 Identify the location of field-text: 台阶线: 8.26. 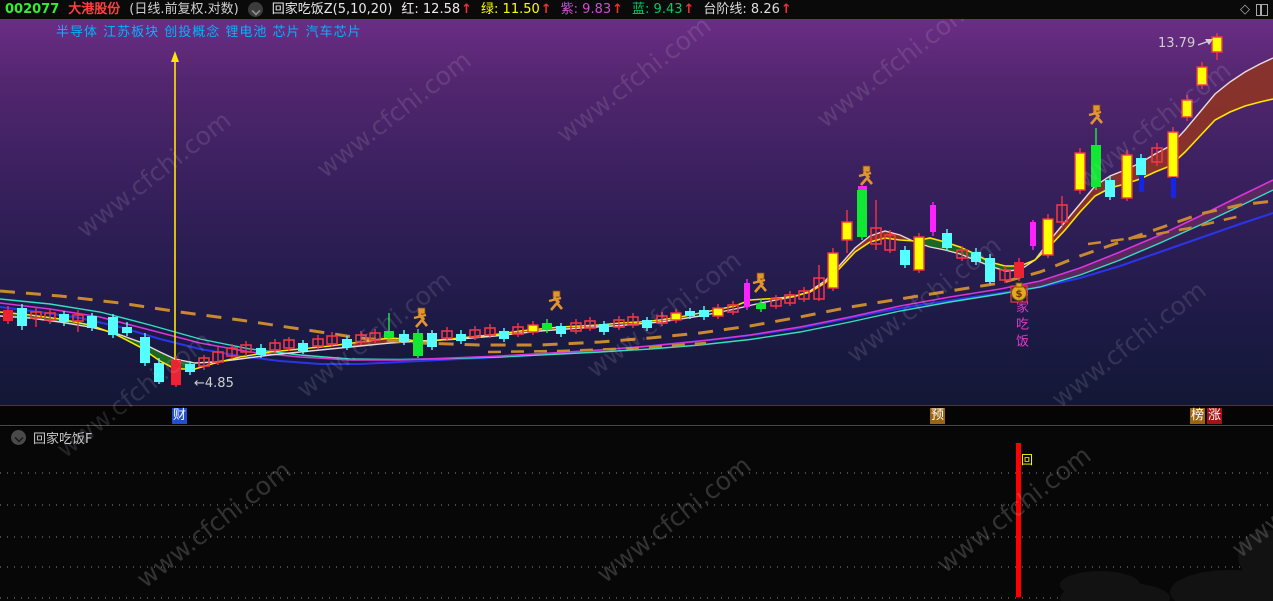
(741, 9).